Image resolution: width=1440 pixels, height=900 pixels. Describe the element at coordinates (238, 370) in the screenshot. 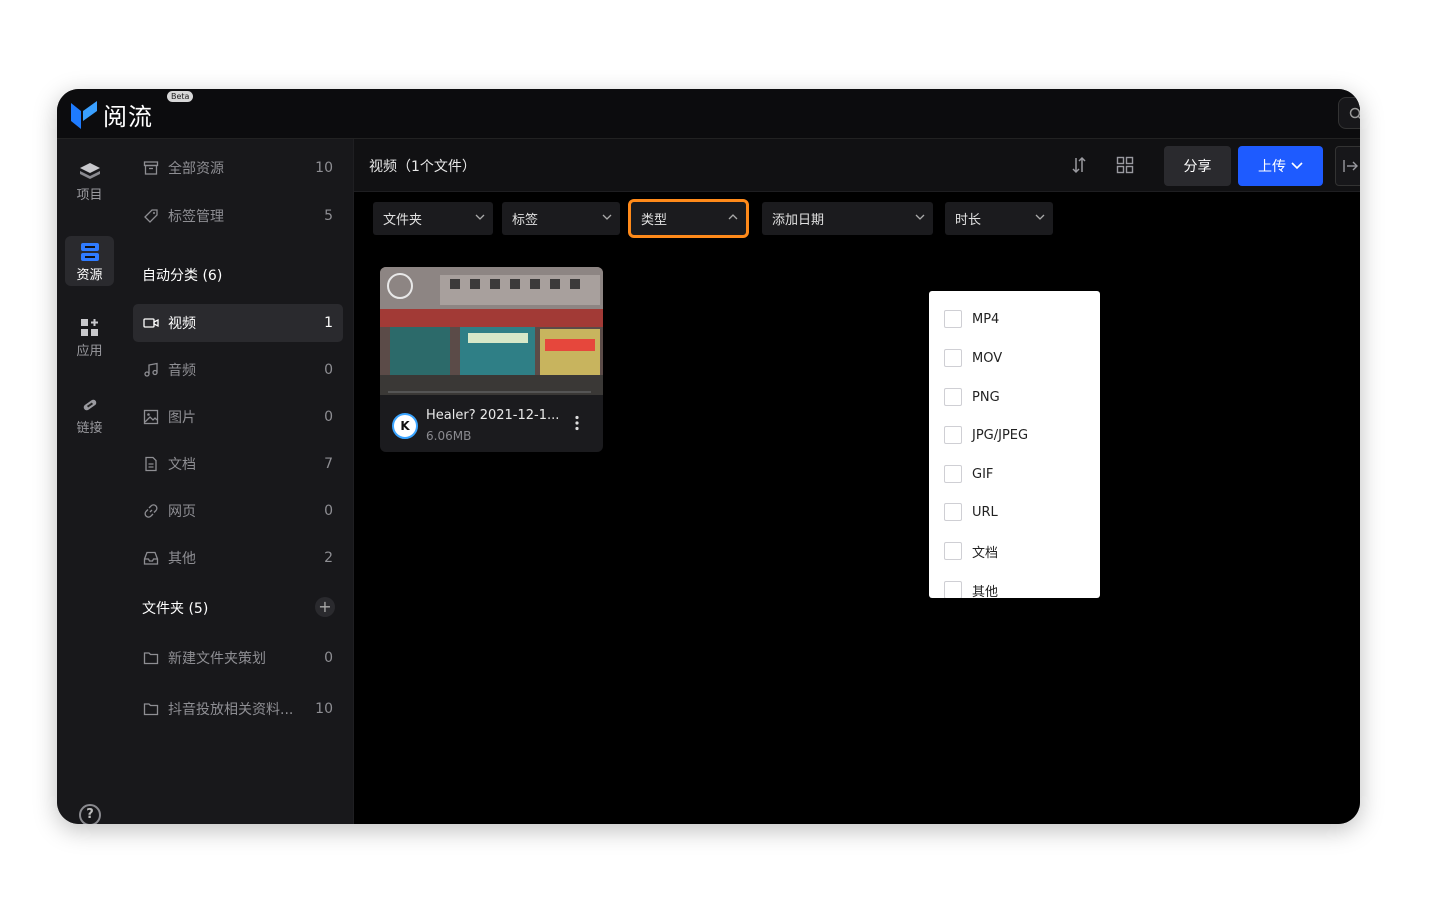

I see `sidebar-item-audio: 音频 0` at that location.